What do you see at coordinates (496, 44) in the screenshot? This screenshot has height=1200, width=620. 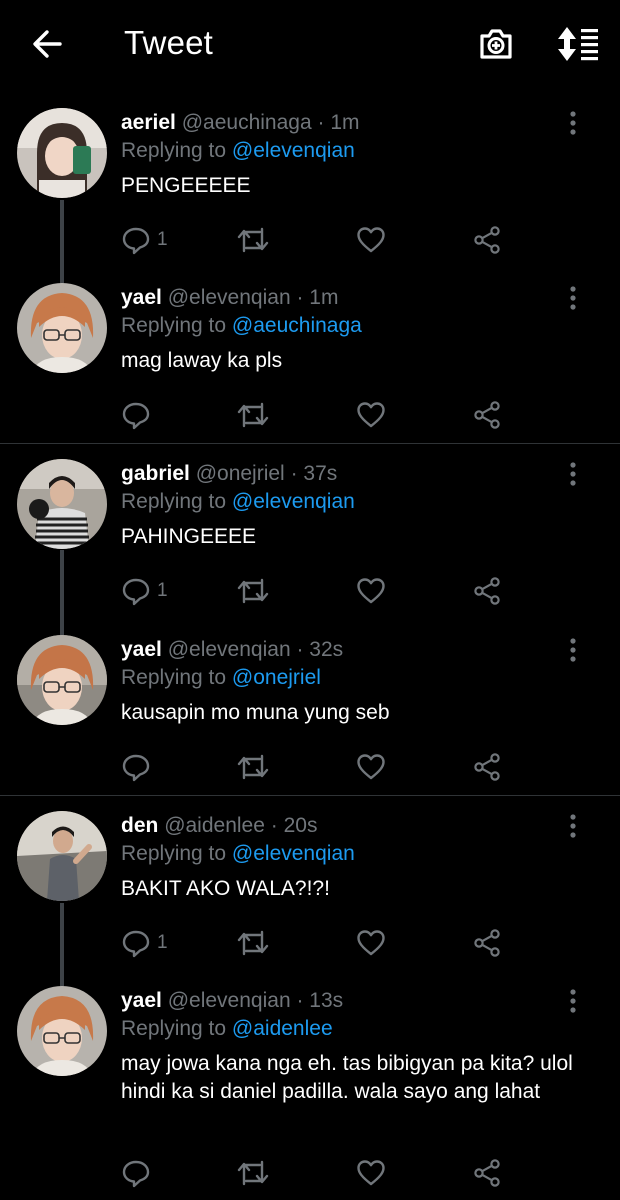 I see `camera-button` at bounding box center [496, 44].